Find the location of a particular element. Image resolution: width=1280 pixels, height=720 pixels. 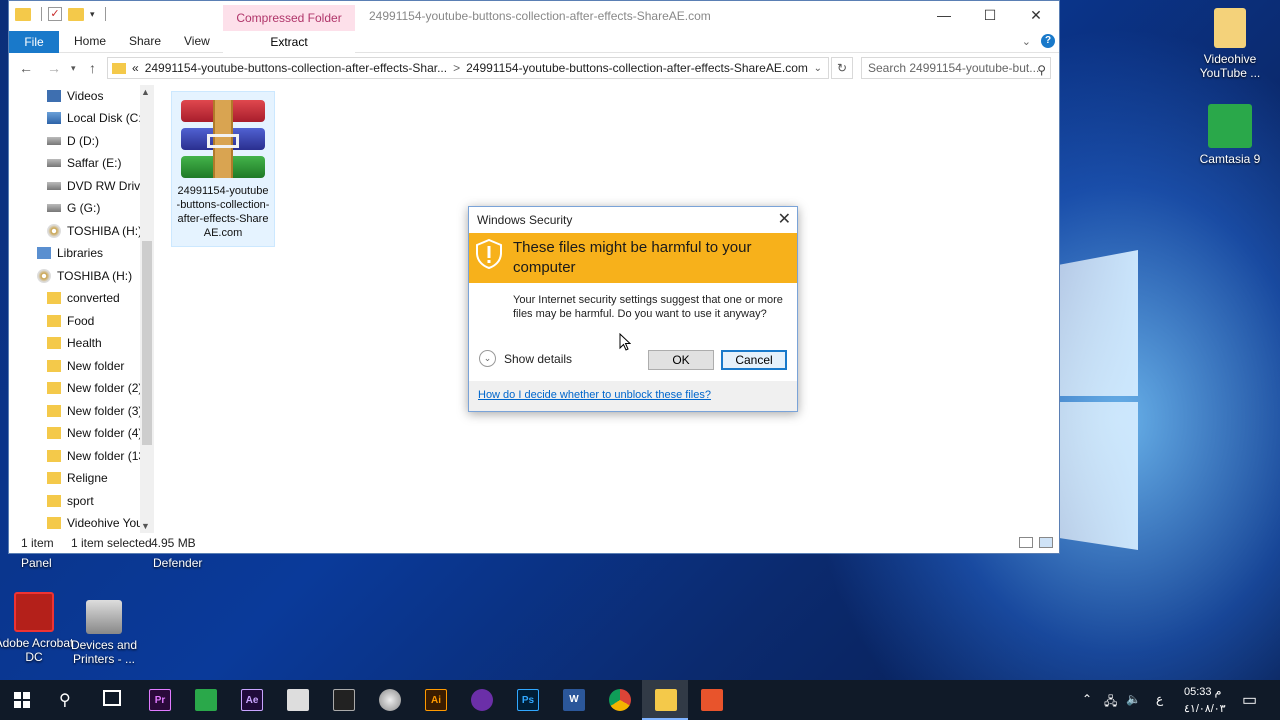

folder-icon is located at coordinates (54, 343).